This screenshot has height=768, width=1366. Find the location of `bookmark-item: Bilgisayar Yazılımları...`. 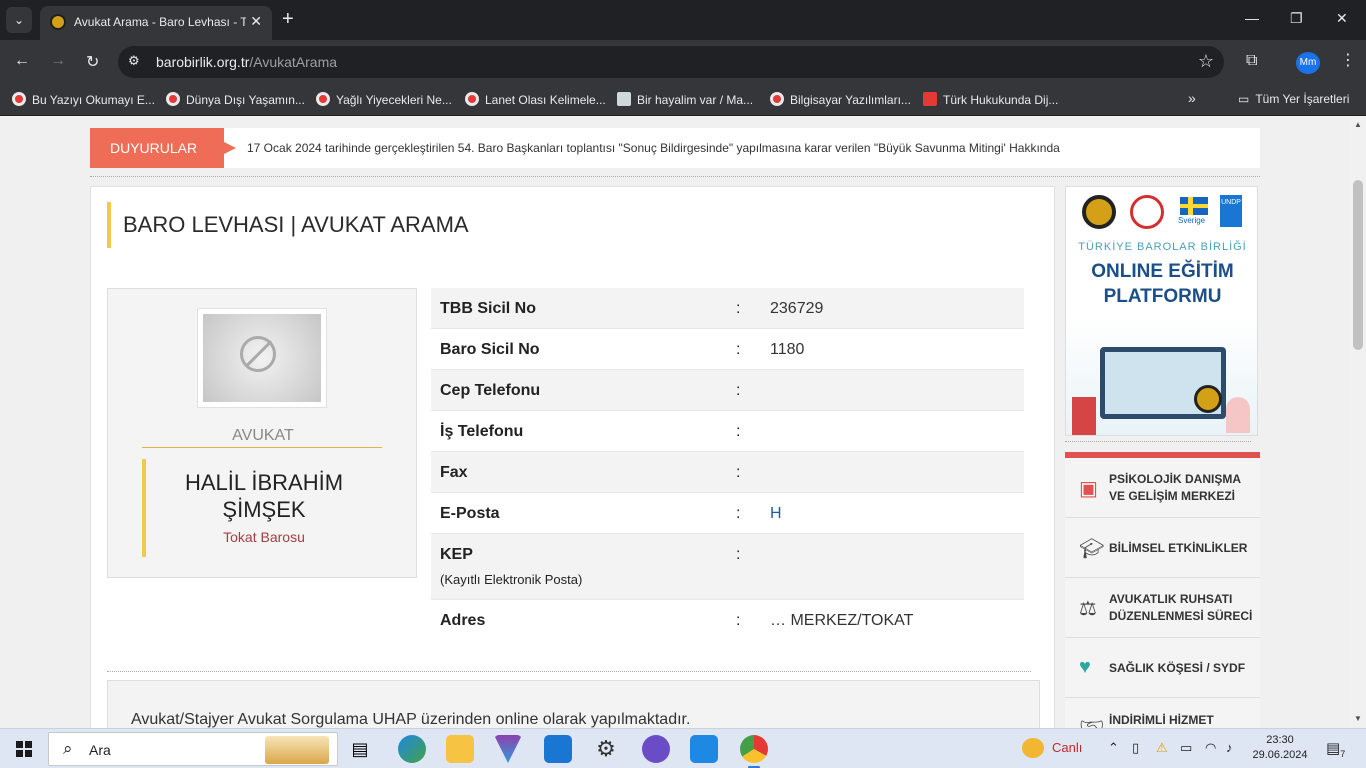

bookmark-item: Bilgisayar Yazılımları... is located at coordinates (840, 99).